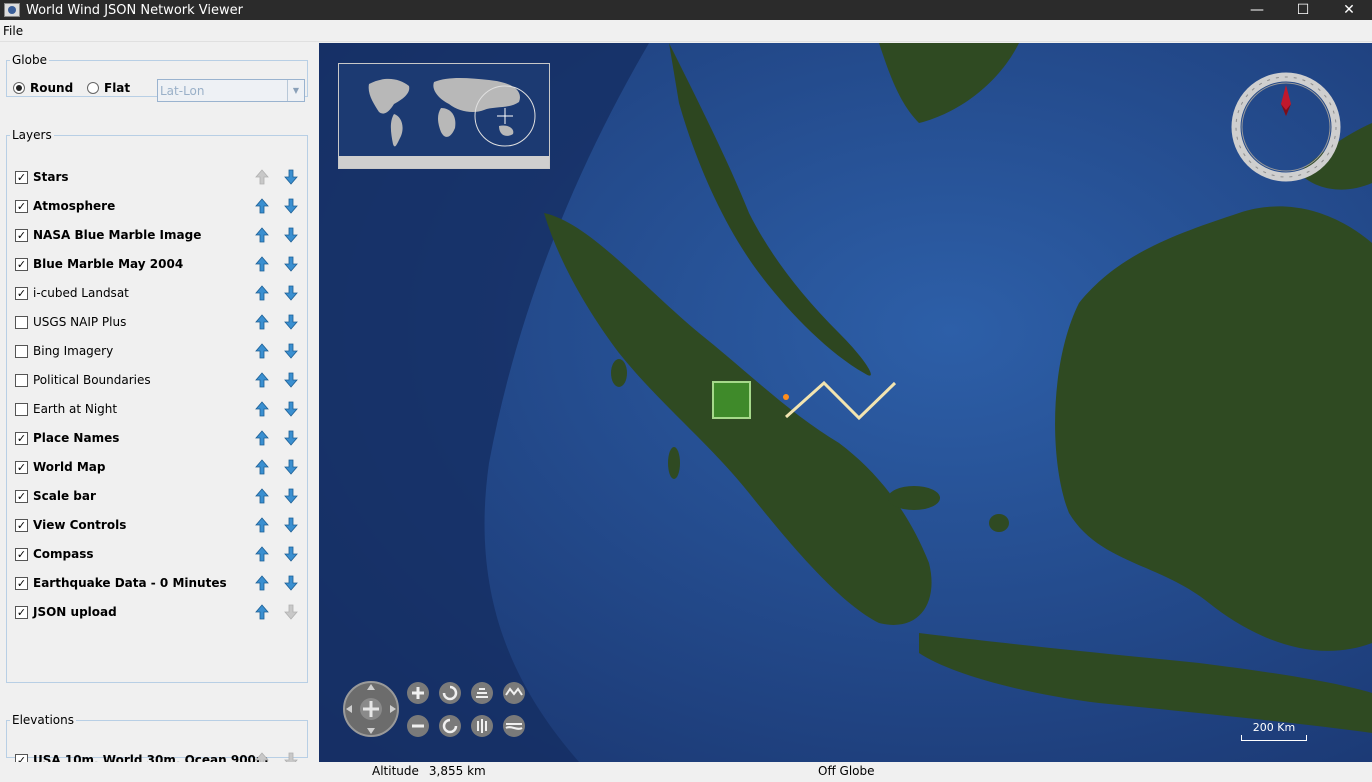 The width and height of the screenshot is (1372, 782). What do you see at coordinates (514, 726) in the screenshot?
I see `exaggeration-down-icon` at bounding box center [514, 726].